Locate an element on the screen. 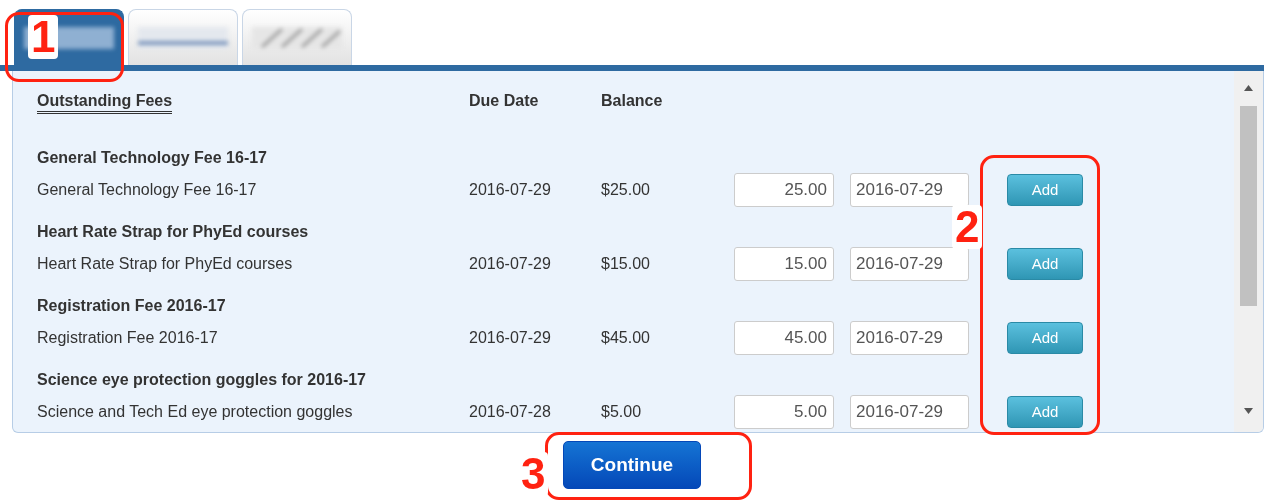  amount-field: 15.00 is located at coordinates (784, 264).